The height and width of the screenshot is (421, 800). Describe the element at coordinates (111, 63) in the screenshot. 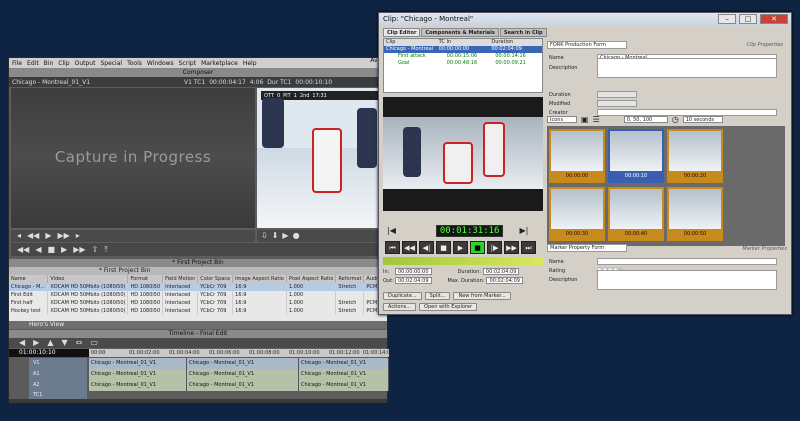

I see `menu-special: Special` at that location.